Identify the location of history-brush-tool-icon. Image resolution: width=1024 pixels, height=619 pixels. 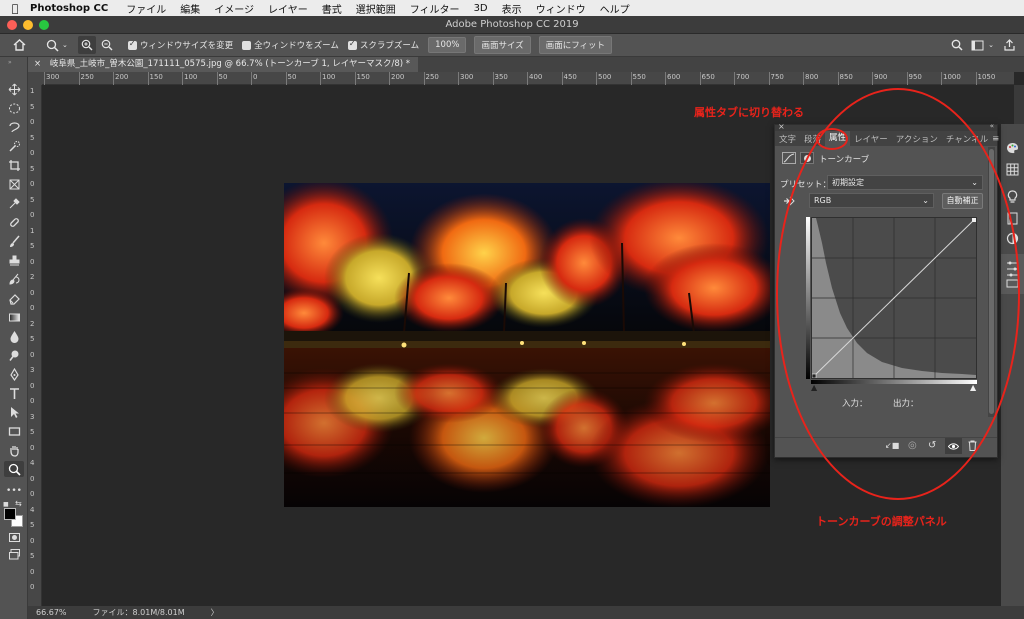
(14, 279).